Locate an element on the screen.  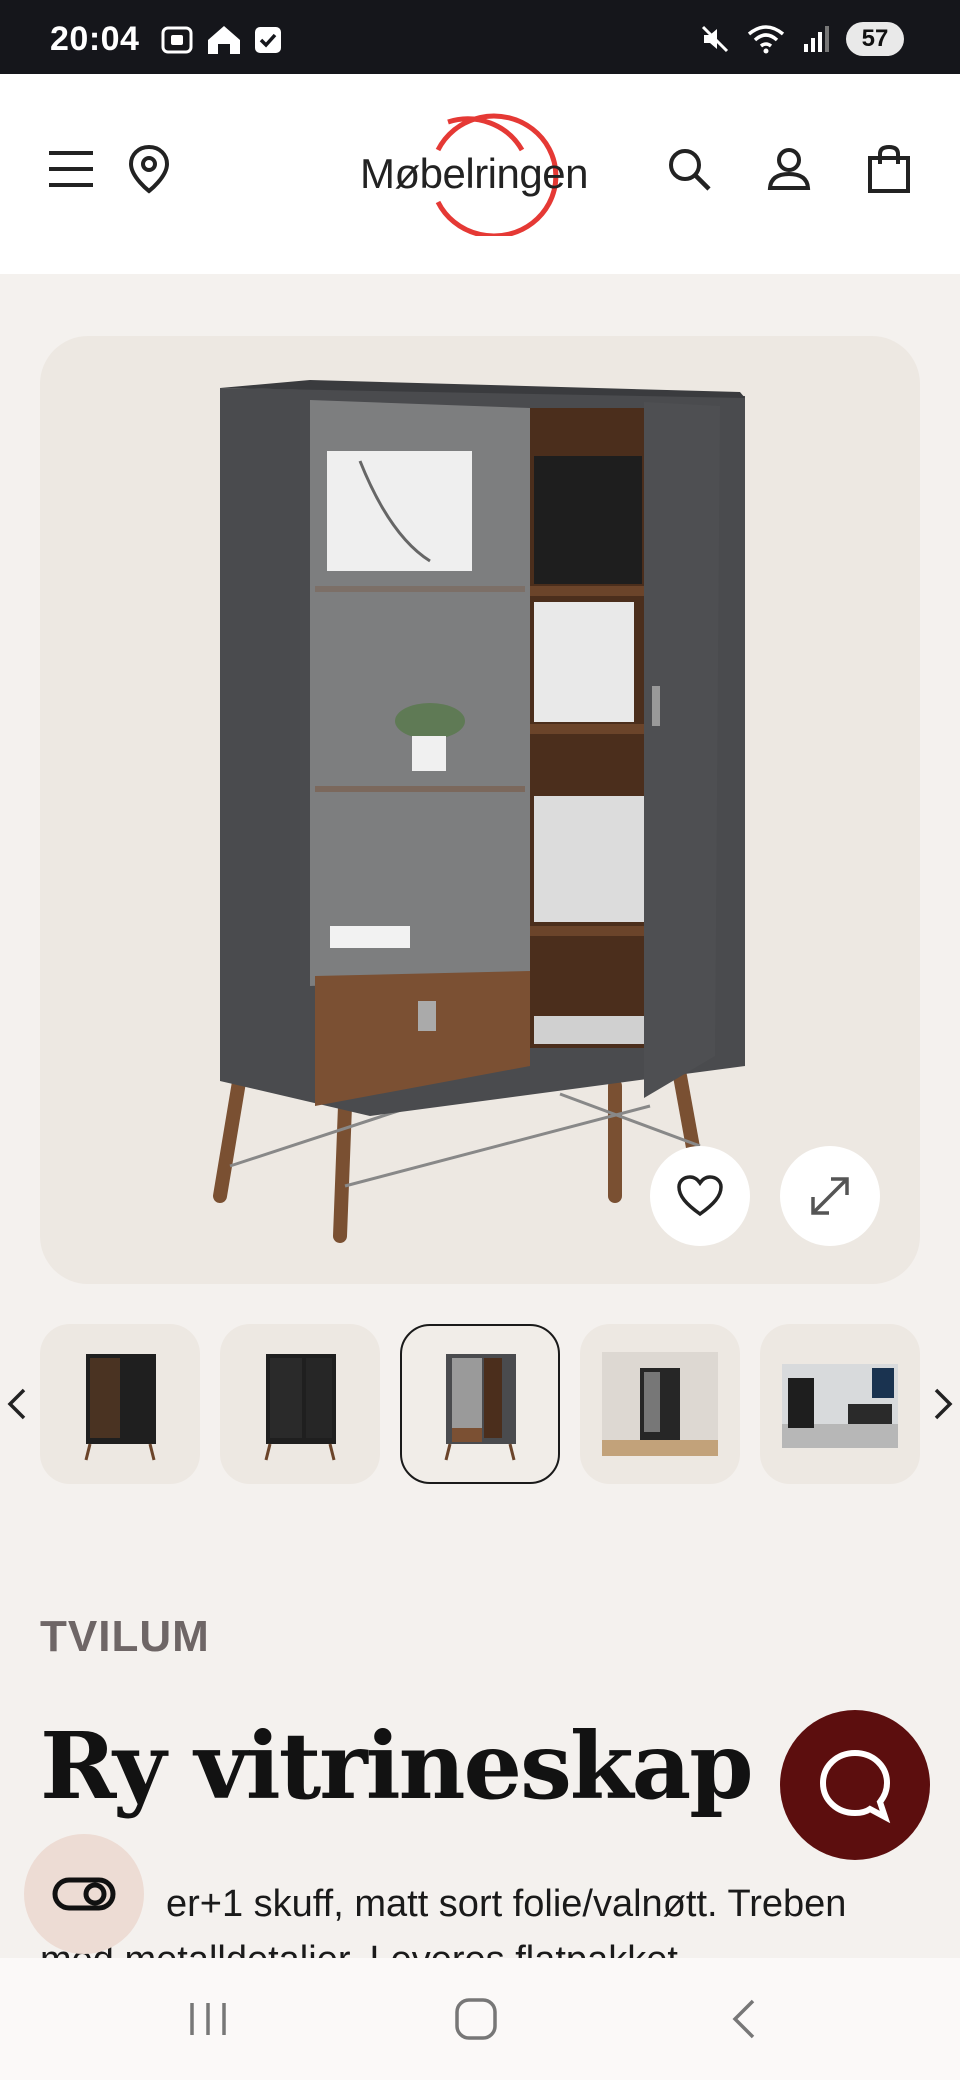
menu-icon is located at coordinates (71, 169).